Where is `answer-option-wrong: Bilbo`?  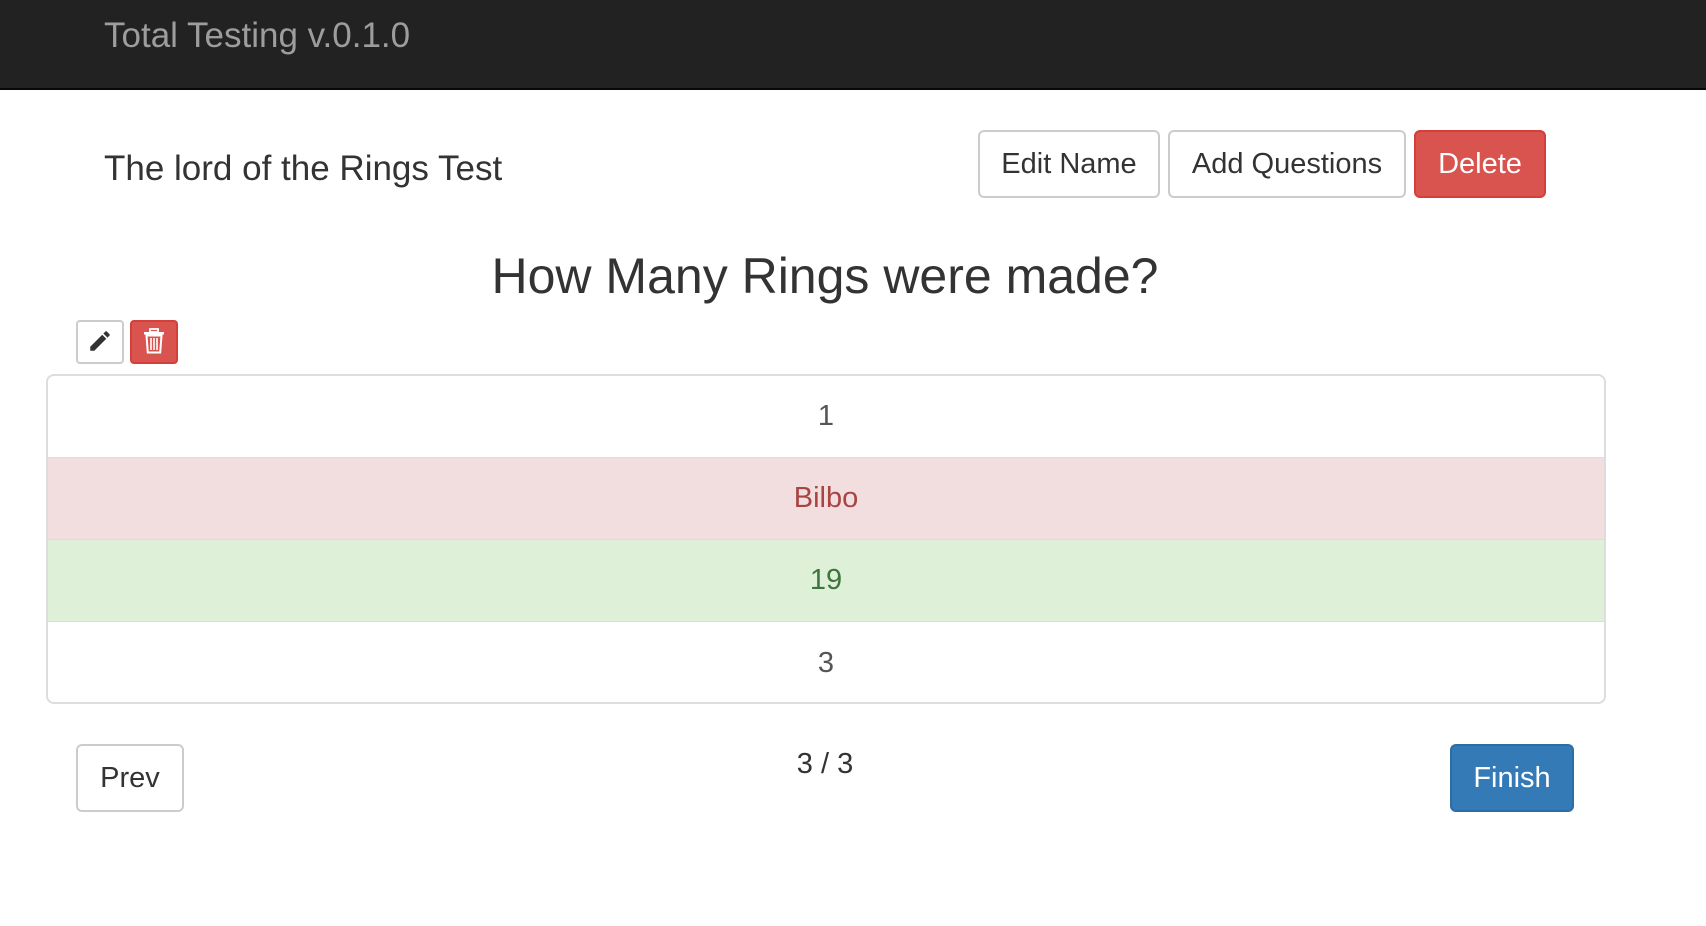
answer-option-wrong: Bilbo is located at coordinates (826, 499).